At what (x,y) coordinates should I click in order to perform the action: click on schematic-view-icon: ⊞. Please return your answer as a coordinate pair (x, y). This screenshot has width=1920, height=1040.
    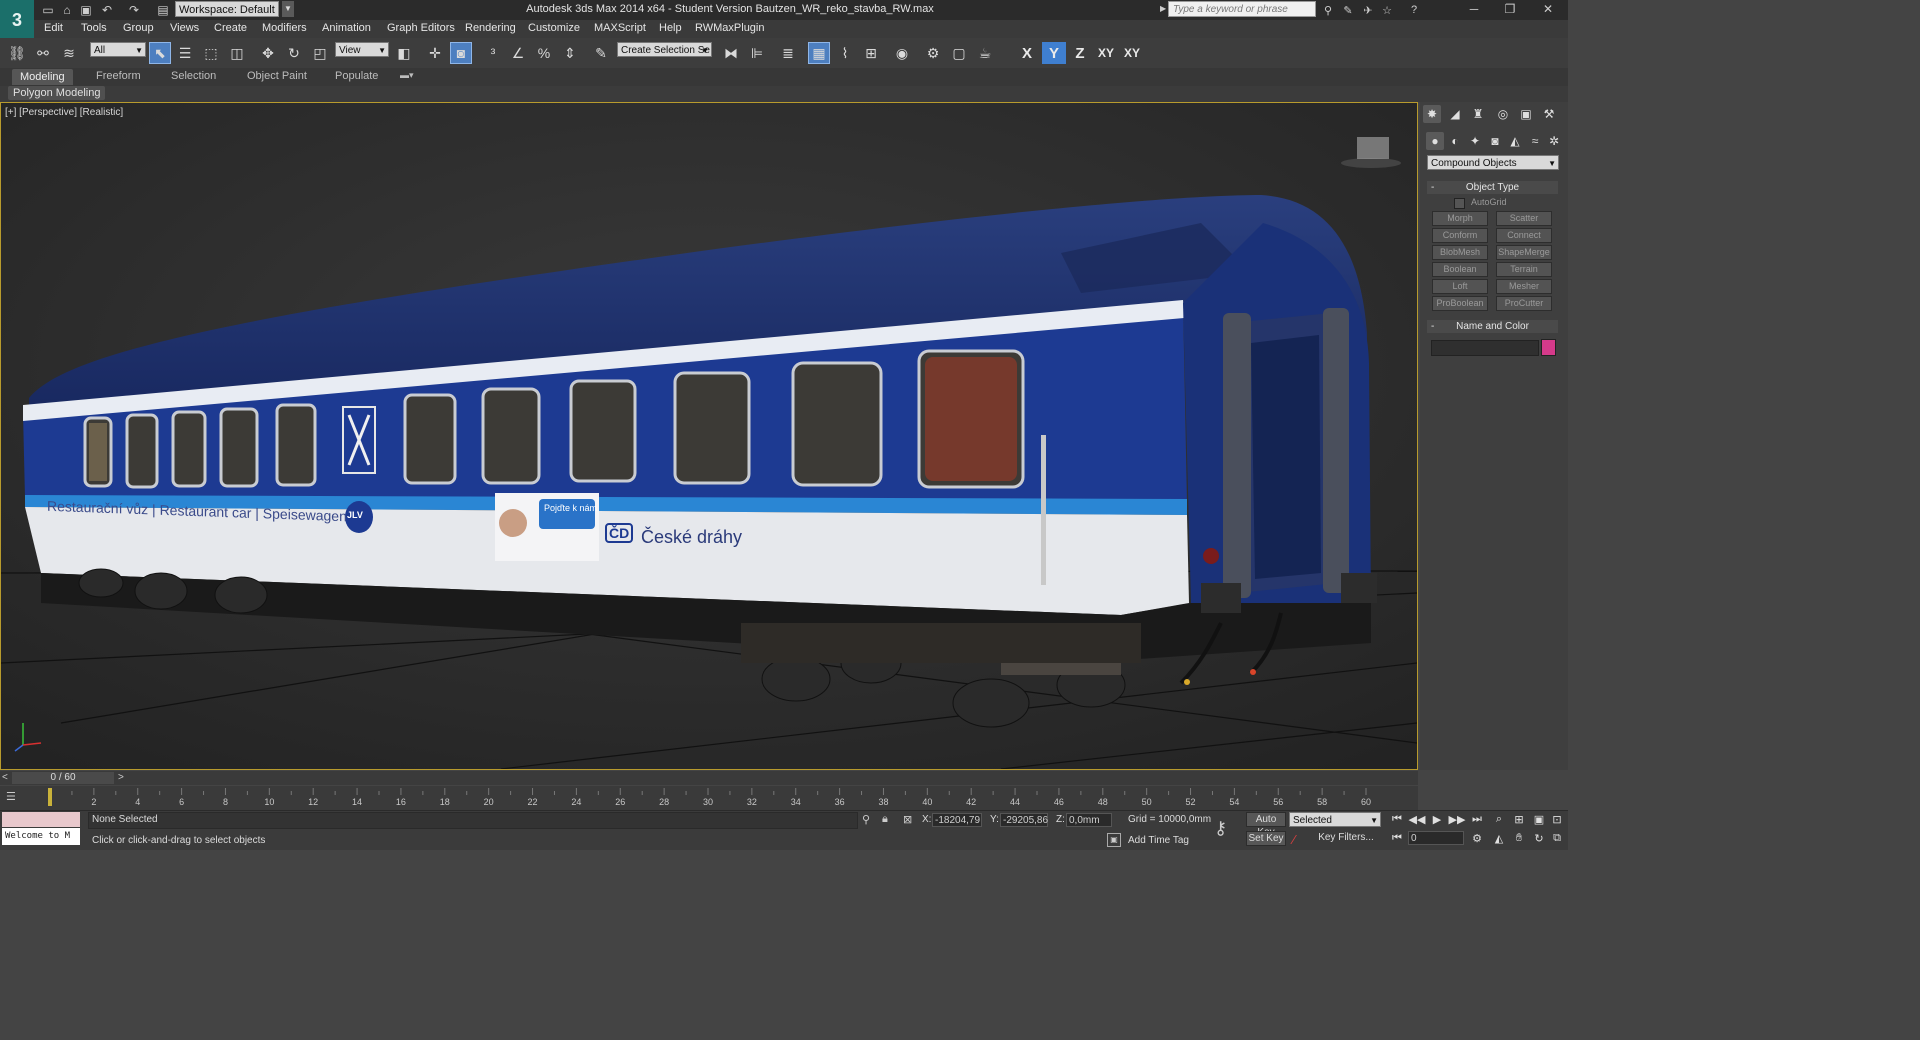
    Looking at the image, I should click on (871, 53).